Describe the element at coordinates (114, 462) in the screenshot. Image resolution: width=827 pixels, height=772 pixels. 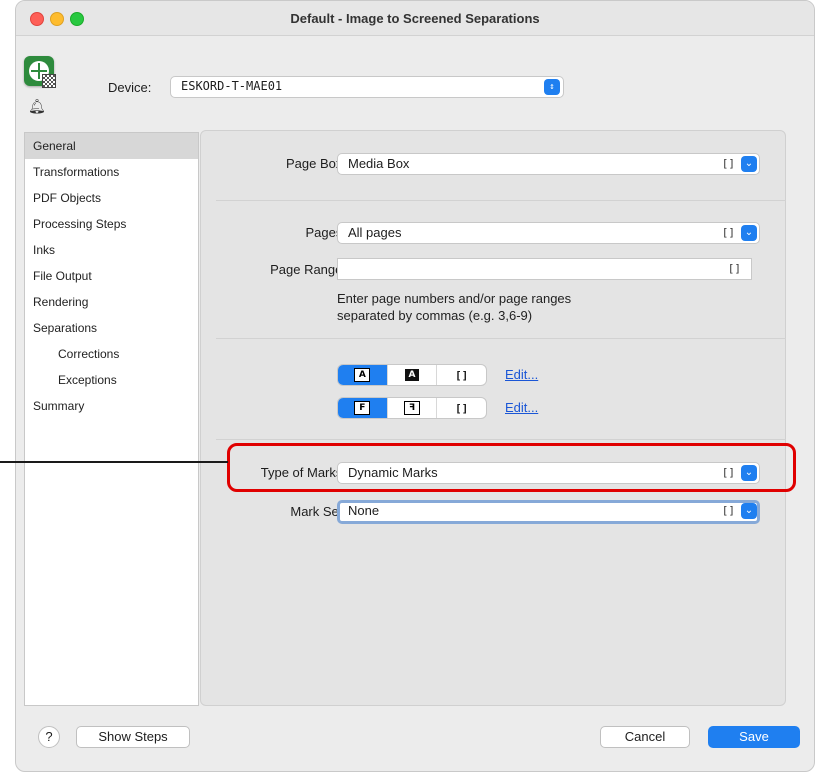
I see `annotation-callout-line` at that location.